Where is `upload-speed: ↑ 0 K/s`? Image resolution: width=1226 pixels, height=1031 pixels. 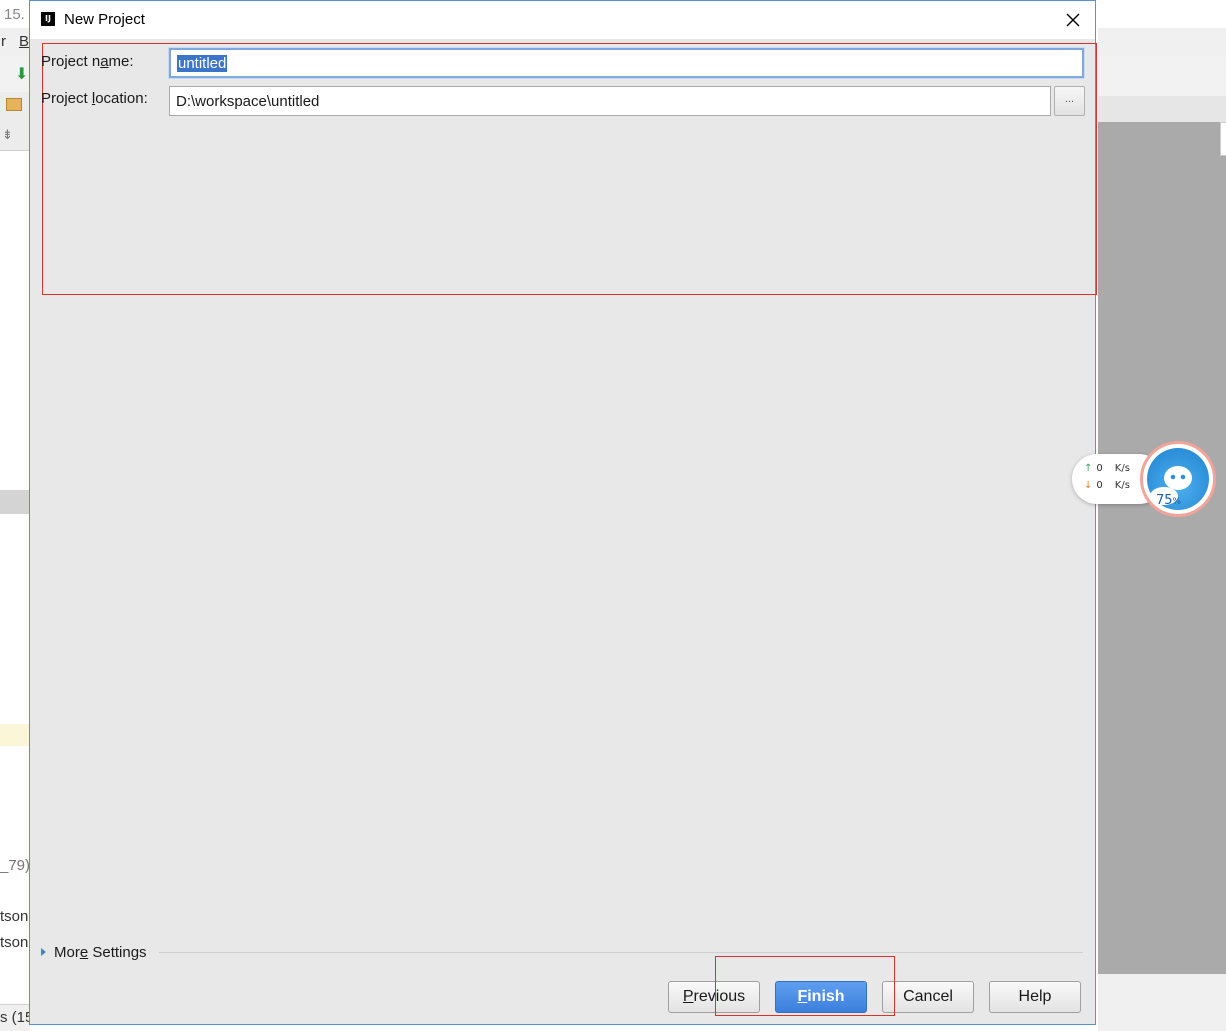 upload-speed: ↑ 0 K/s is located at coordinates (1107, 468).